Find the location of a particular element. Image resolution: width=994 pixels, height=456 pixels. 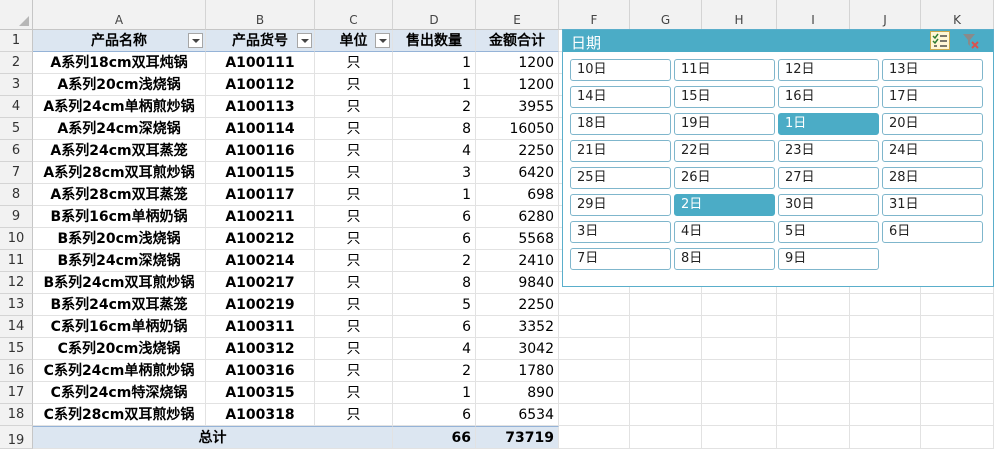

row-header-11: 11 is located at coordinates (16, 261).